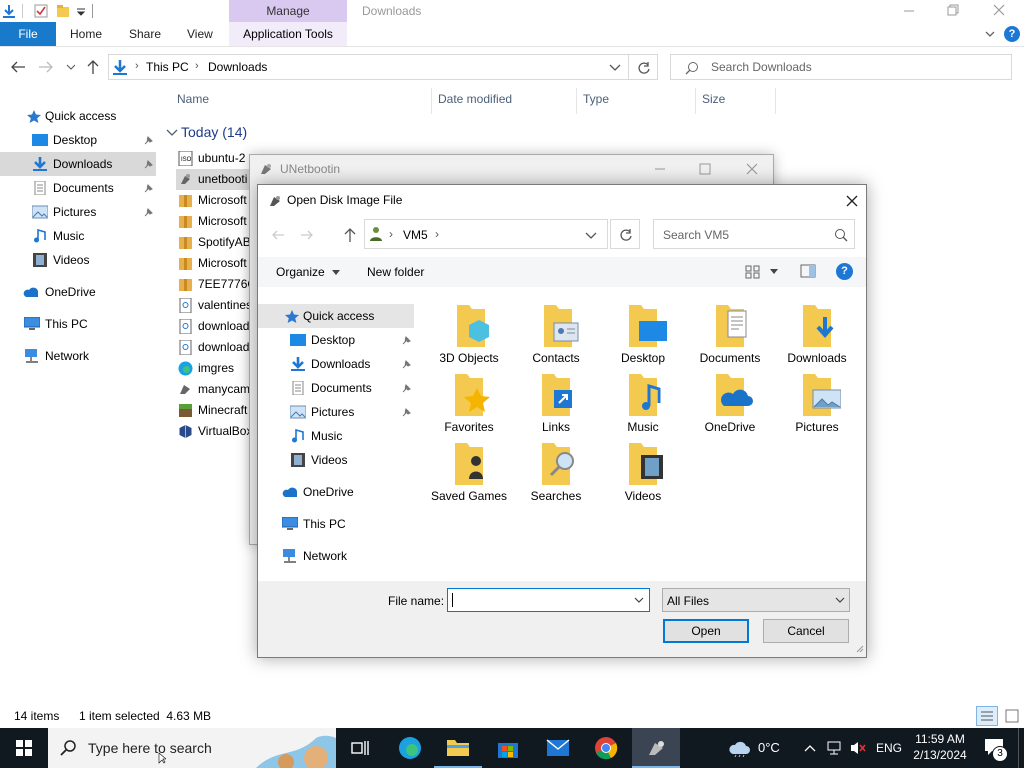 The height and width of the screenshot is (768, 1024). What do you see at coordinates (999, 11) in the screenshot?
I see `close-button` at bounding box center [999, 11].